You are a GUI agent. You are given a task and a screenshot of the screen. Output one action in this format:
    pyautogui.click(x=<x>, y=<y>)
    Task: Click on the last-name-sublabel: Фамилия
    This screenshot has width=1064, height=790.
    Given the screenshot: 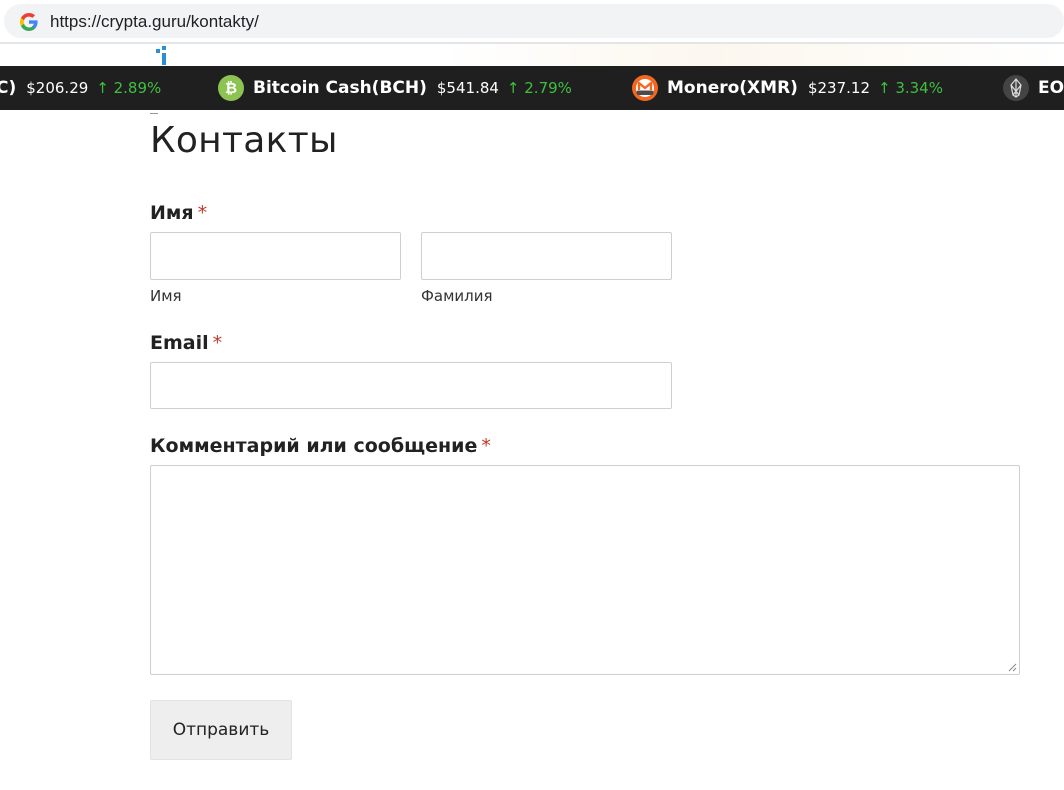 What is the action you would take?
    pyautogui.click(x=457, y=296)
    